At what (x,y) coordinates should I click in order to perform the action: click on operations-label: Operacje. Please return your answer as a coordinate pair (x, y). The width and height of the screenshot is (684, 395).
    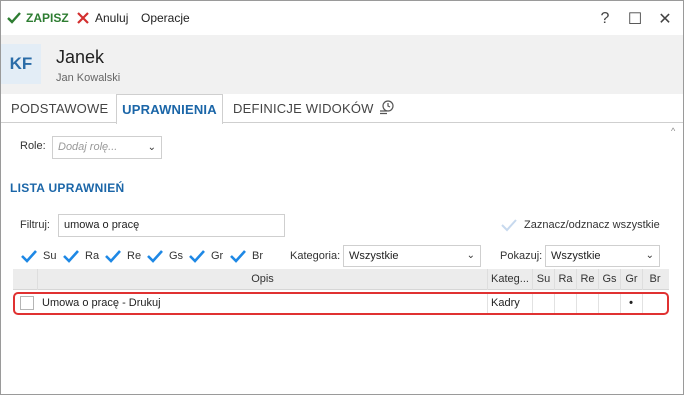
    Looking at the image, I should click on (165, 18).